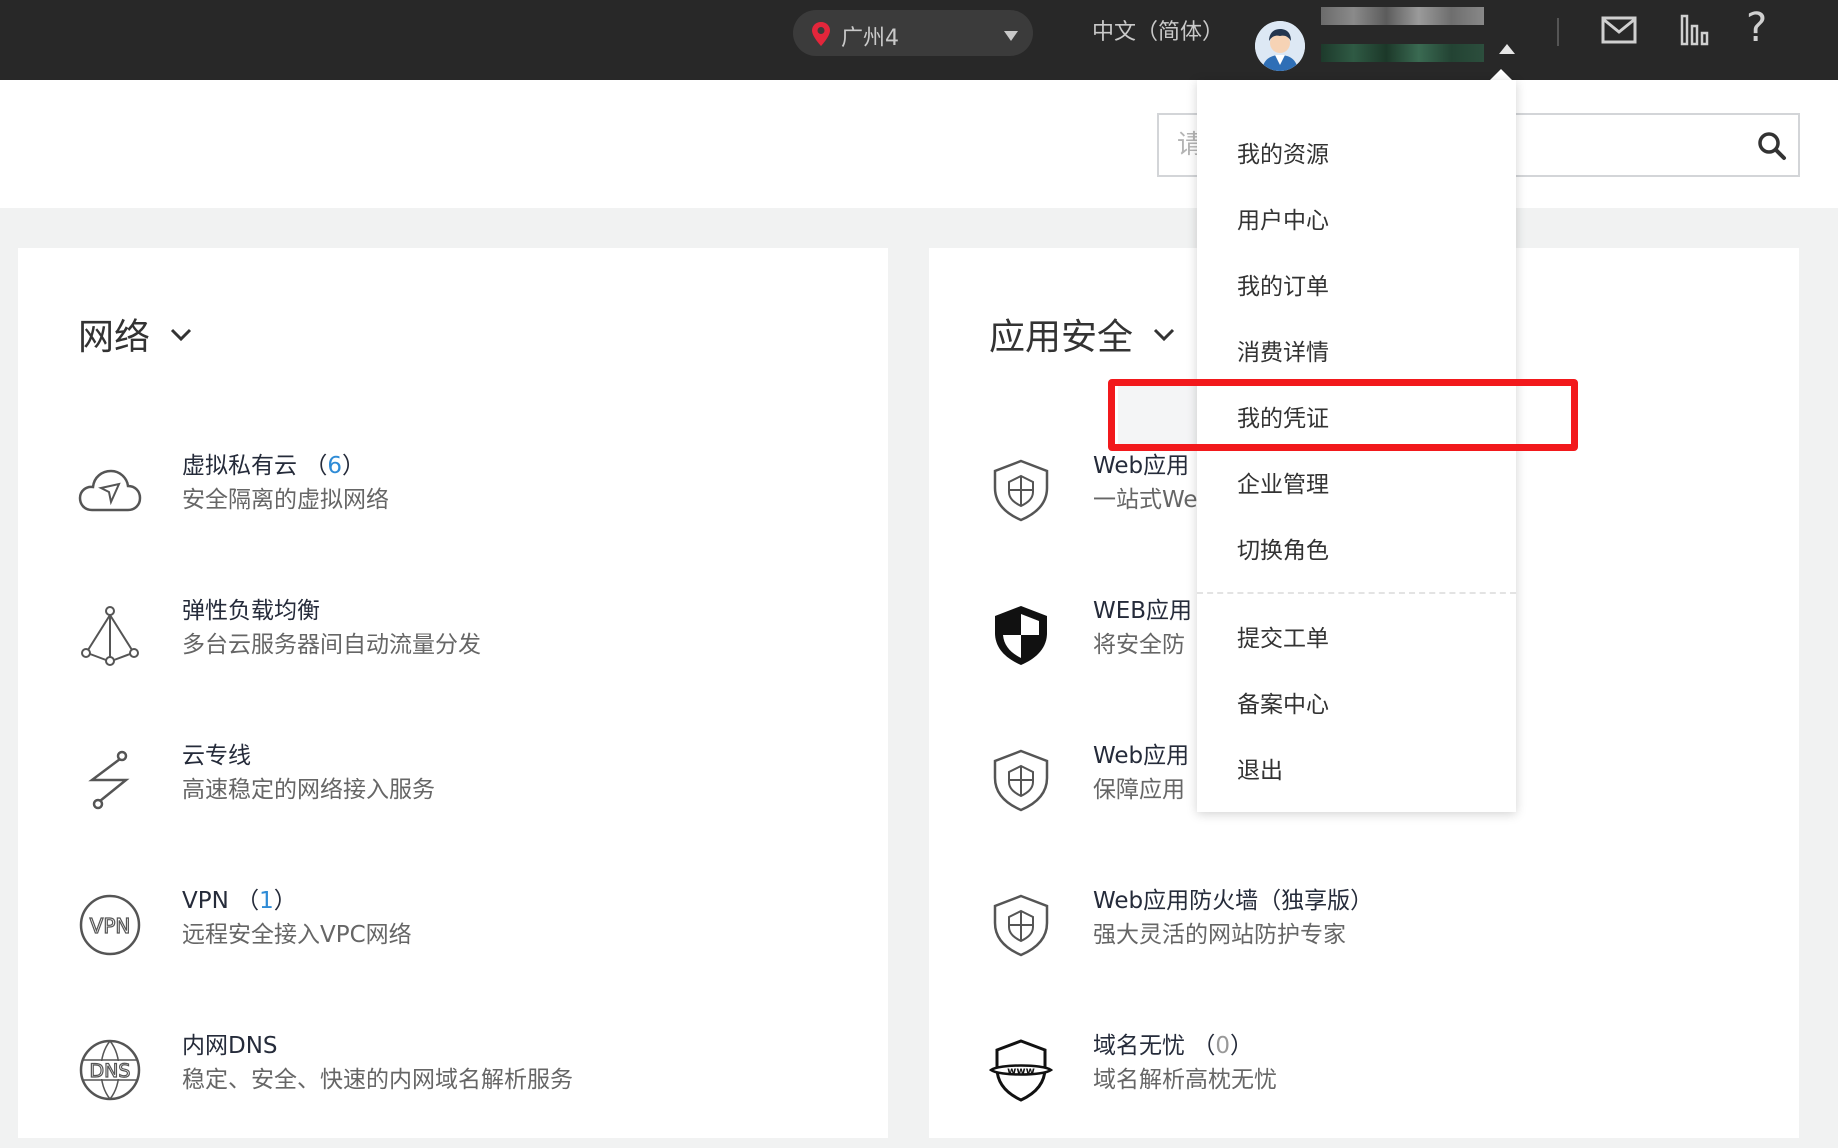  Describe the element at coordinates (1507, 49) in the screenshot. I see `chevron-up-icon` at that location.